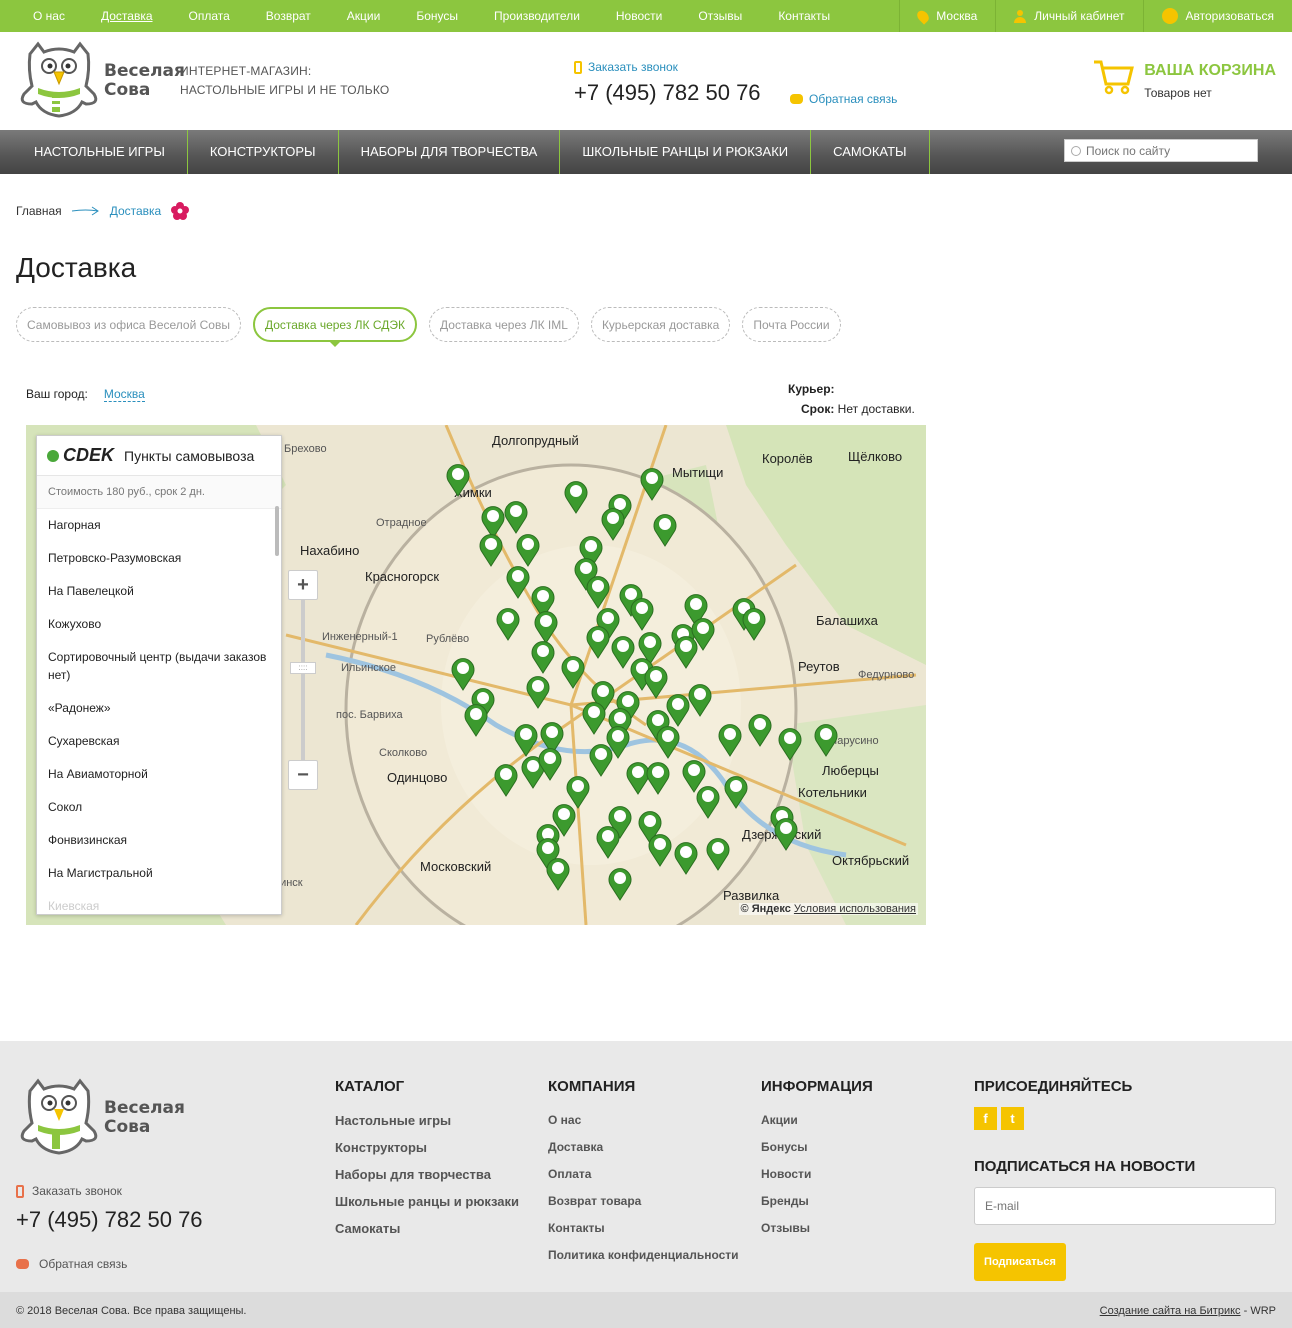  Describe the element at coordinates (1217, 16) in the screenshot. I see `login-link: Авторизоваться` at that location.